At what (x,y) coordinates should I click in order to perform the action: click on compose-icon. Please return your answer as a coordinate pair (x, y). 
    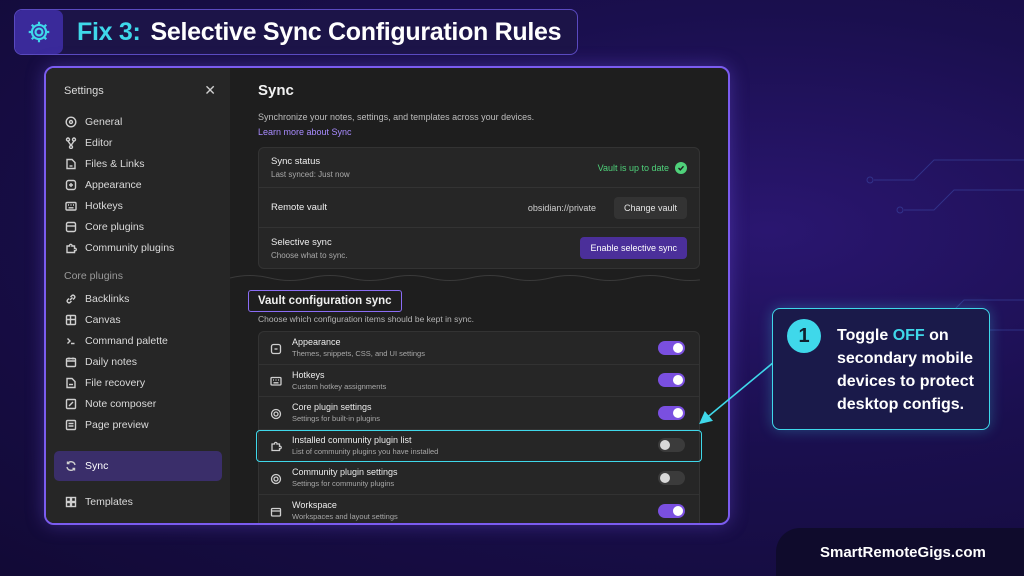
    Looking at the image, I should click on (71, 404).